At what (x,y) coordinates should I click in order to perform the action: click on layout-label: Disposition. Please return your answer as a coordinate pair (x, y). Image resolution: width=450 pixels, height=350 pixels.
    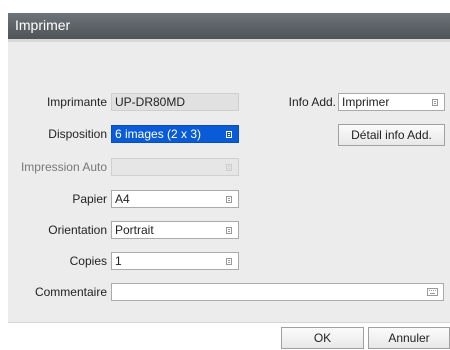
    Looking at the image, I should click on (77, 134).